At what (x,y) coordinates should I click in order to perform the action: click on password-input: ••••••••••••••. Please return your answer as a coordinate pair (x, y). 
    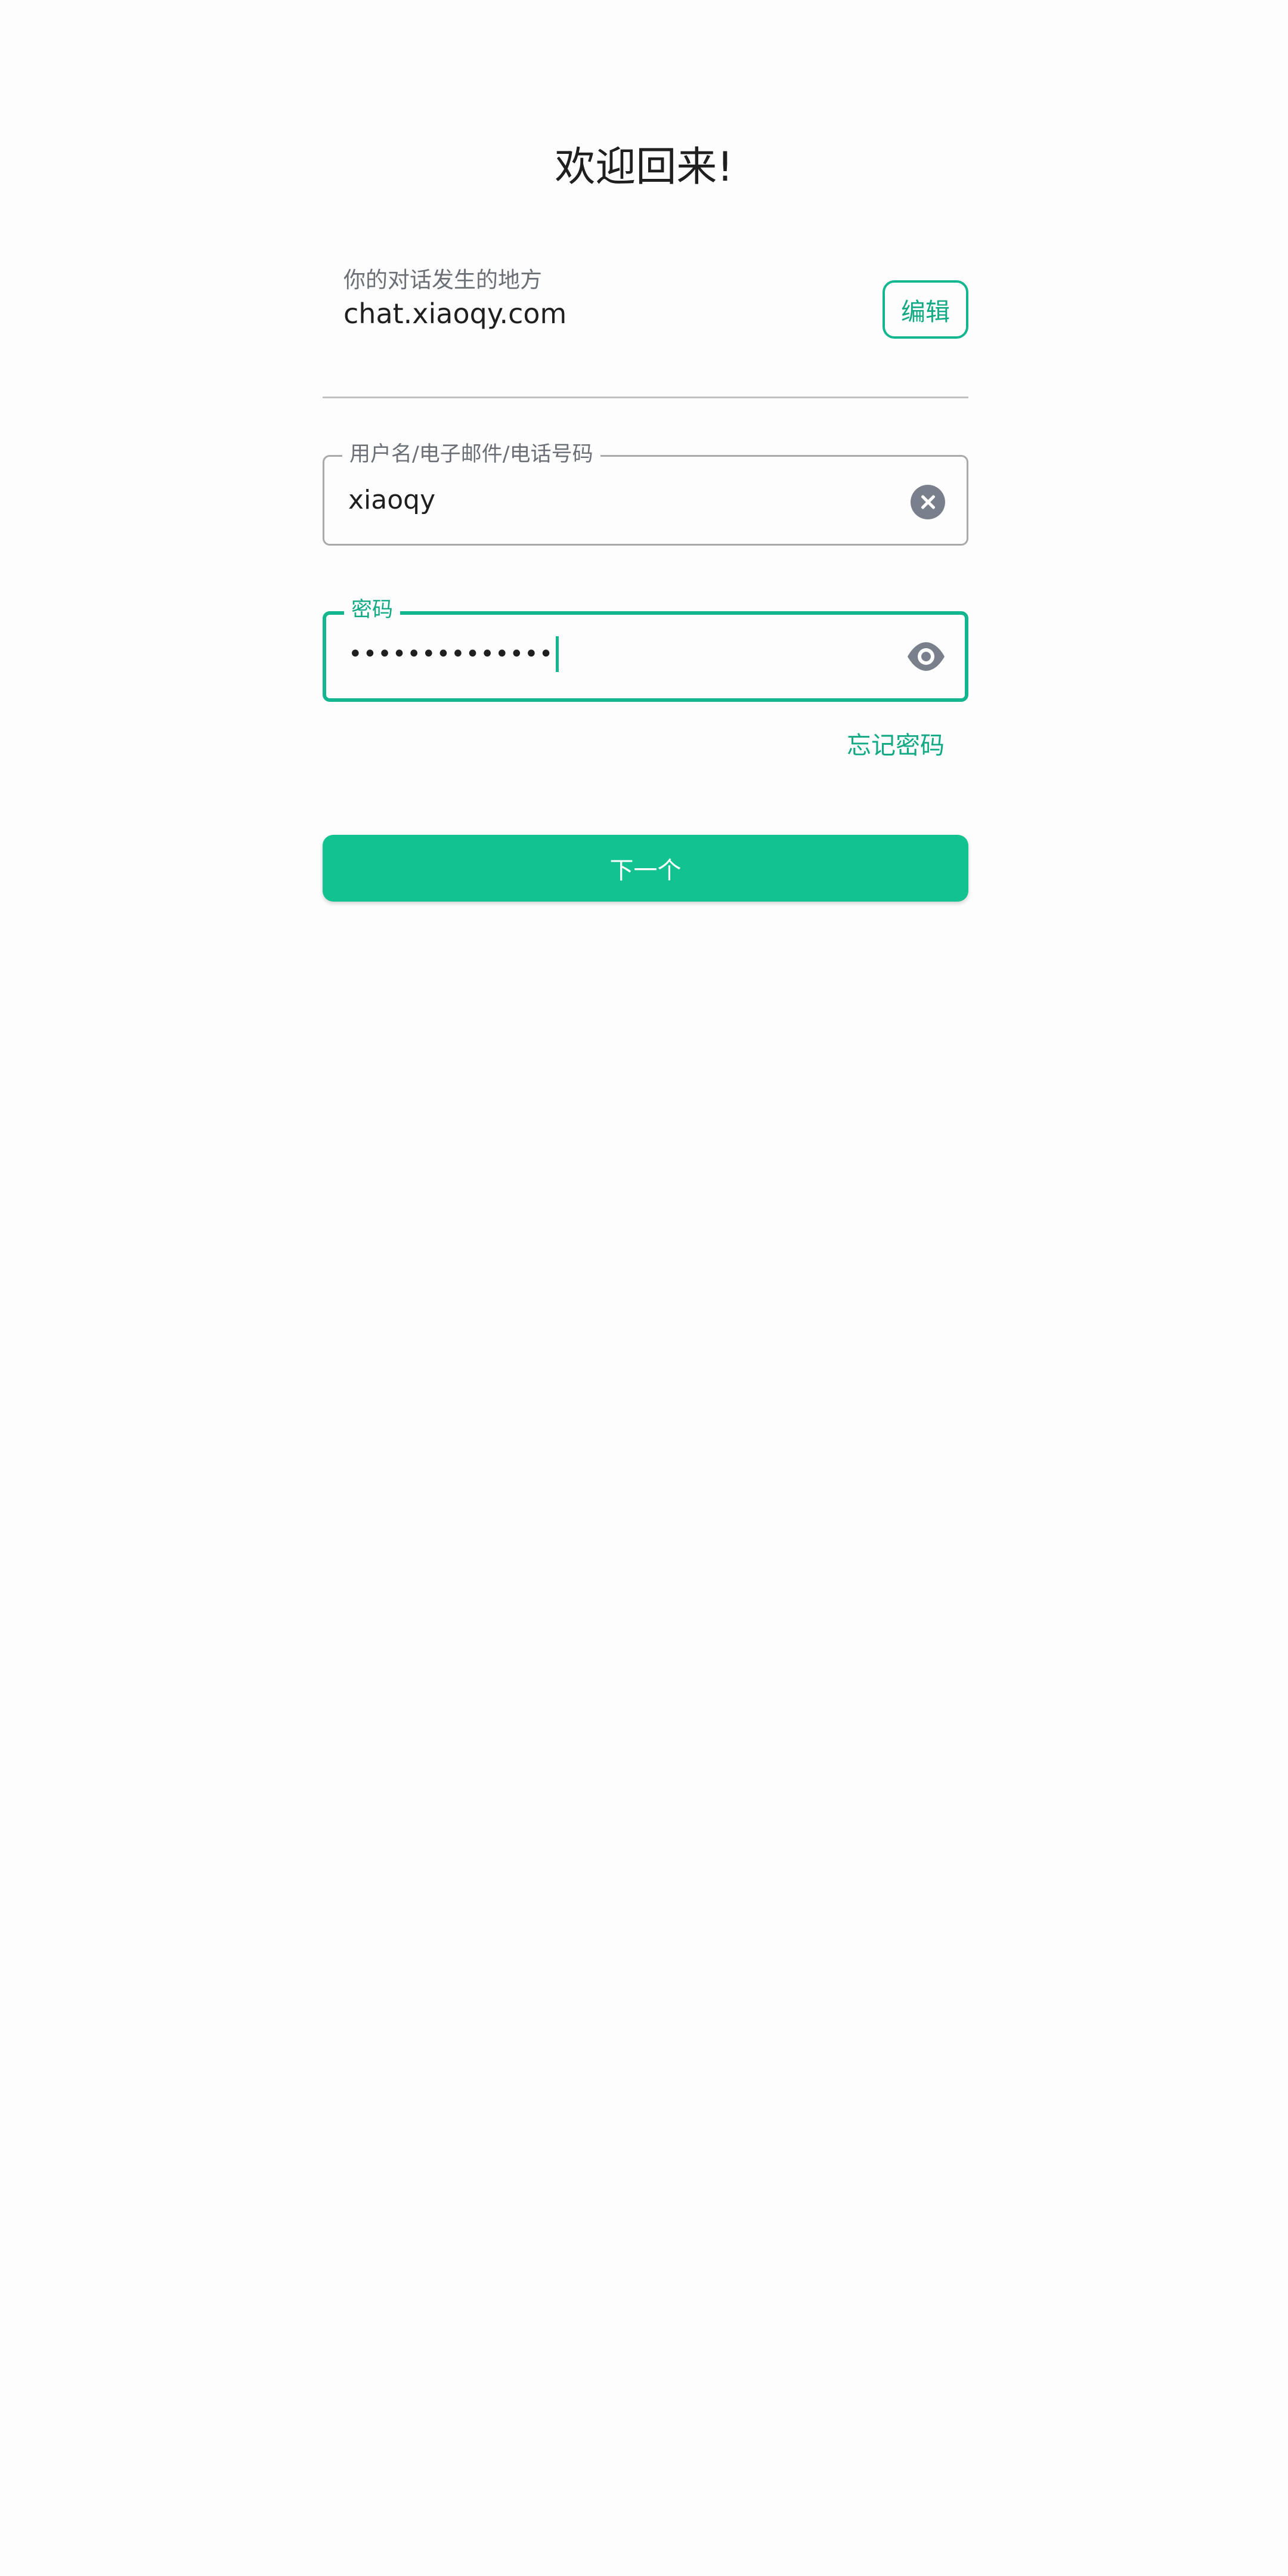
    Looking at the image, I should click on (454, 654).